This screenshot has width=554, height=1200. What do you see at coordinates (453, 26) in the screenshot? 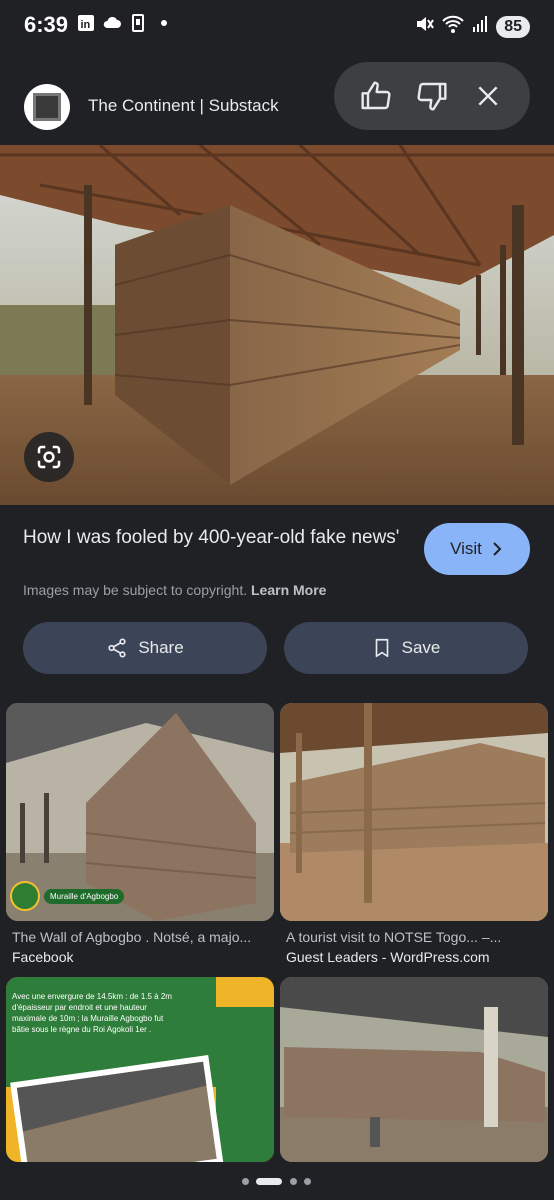
I see `wifi-icon` at bounding box center [453, 26].